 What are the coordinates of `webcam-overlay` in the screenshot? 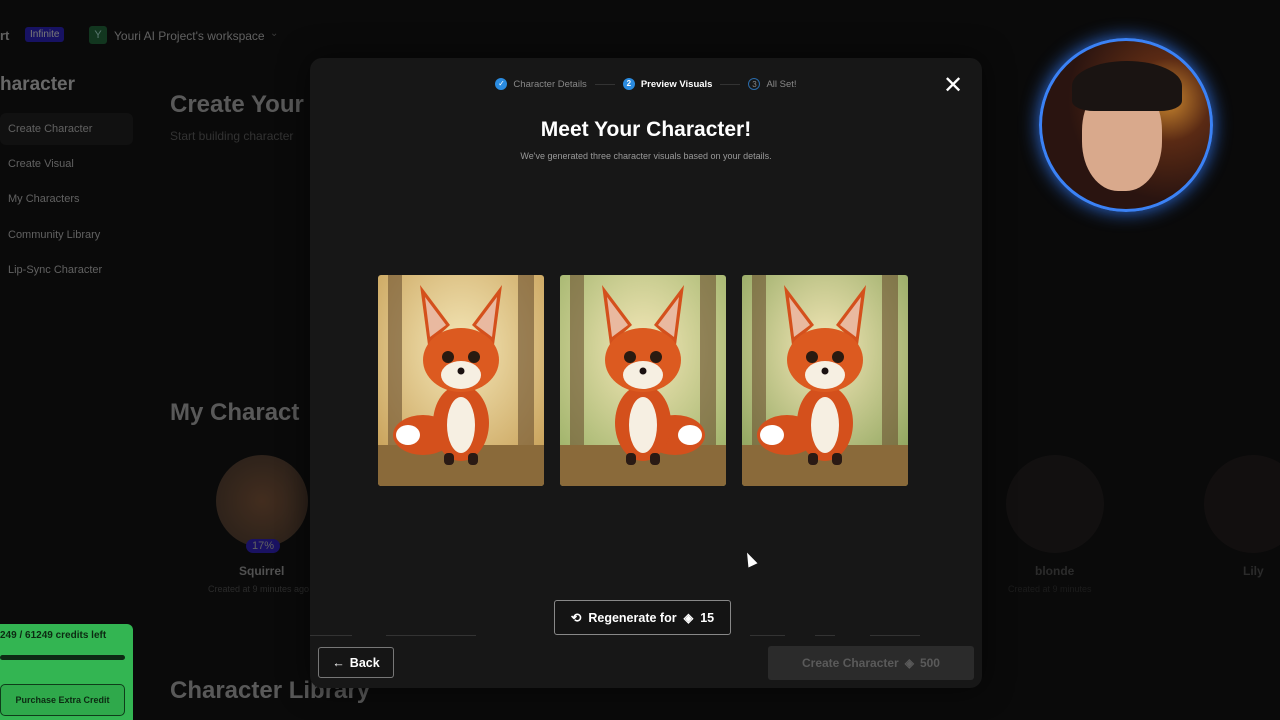 It's located at (1126, 125).